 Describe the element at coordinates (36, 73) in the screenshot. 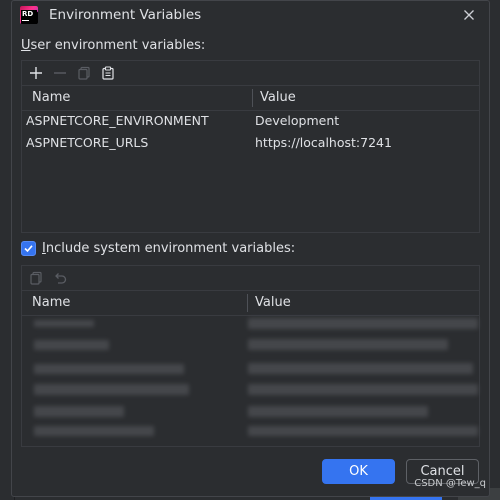

I see `add-icon` at that location.